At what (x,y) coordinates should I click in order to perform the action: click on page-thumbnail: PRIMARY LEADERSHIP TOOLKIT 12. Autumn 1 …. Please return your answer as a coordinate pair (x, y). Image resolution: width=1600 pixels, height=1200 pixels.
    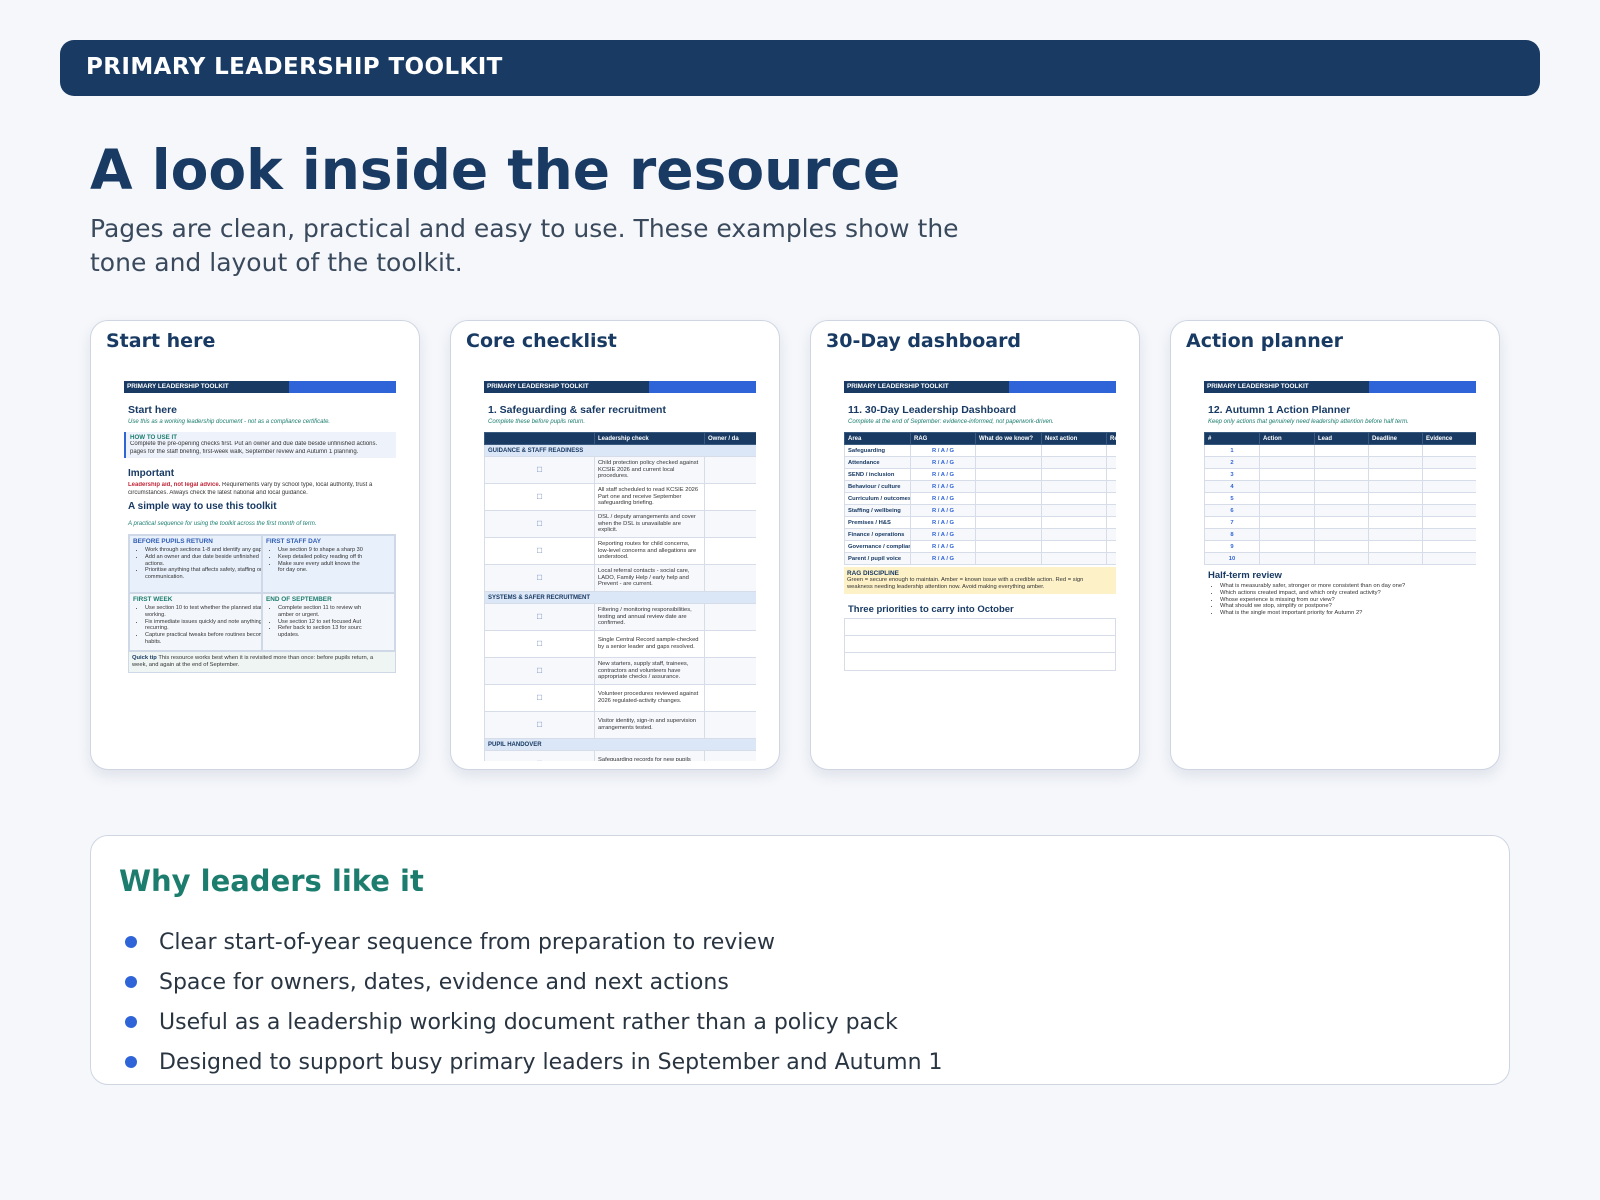
    Looking at the image, I should click on (1340, 571).